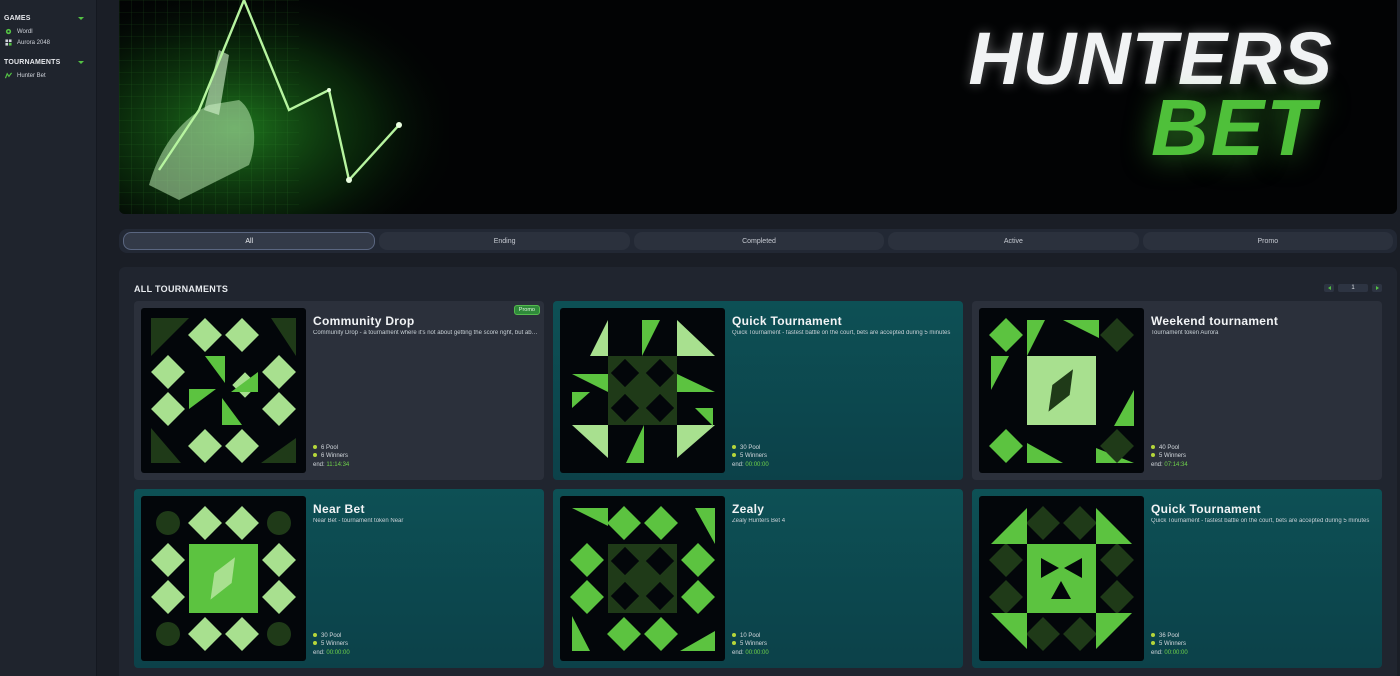 The image size is (1400, 676). I want to click on chevron-right-icon, so click(1377, 288).